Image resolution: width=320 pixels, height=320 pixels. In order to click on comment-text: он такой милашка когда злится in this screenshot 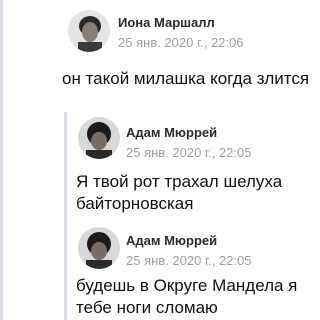, I will do `click(186, 78)`.